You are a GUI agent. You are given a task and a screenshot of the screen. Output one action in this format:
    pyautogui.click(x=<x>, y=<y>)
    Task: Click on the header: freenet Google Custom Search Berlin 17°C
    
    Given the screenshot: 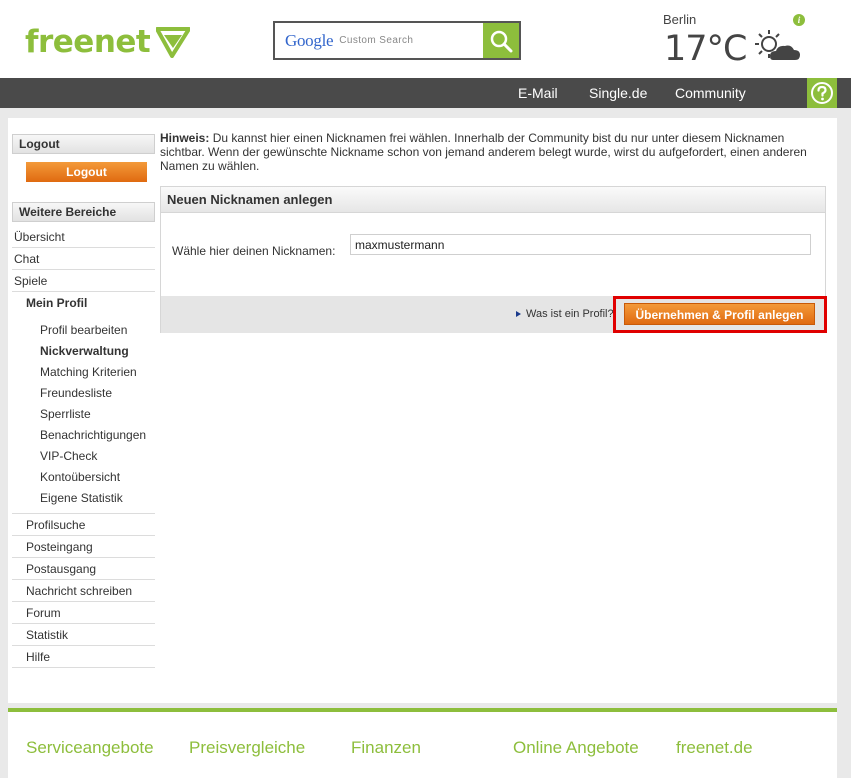 What is the action you would take?
    pyautogui.click(x=425, y=39)
    